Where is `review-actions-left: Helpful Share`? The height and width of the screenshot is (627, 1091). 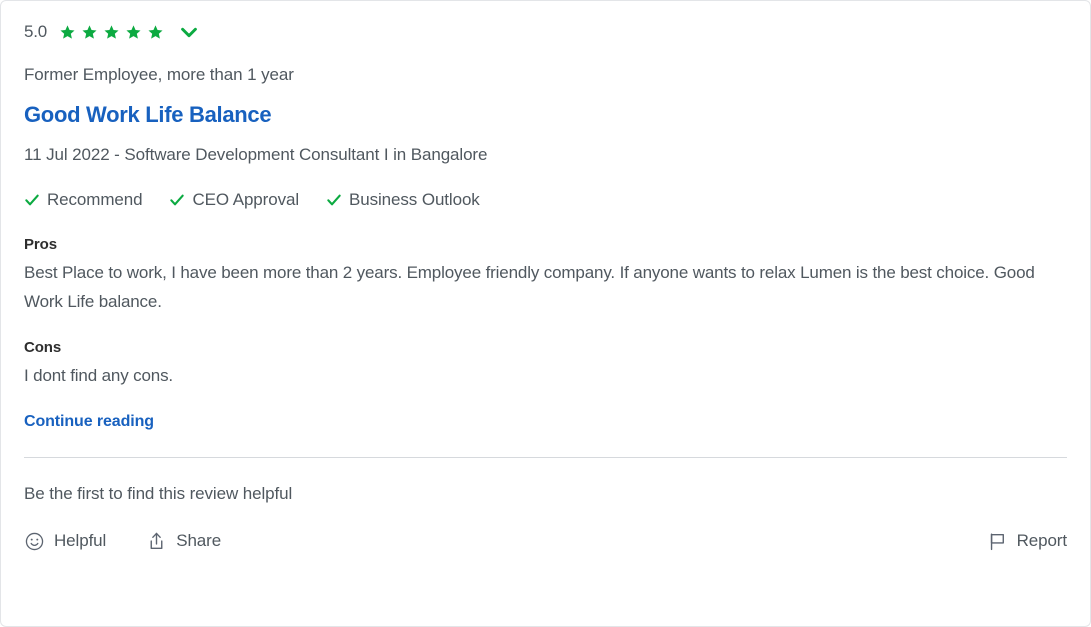
review-actions-left: Helpful Share is located at coordinates (122, 541).